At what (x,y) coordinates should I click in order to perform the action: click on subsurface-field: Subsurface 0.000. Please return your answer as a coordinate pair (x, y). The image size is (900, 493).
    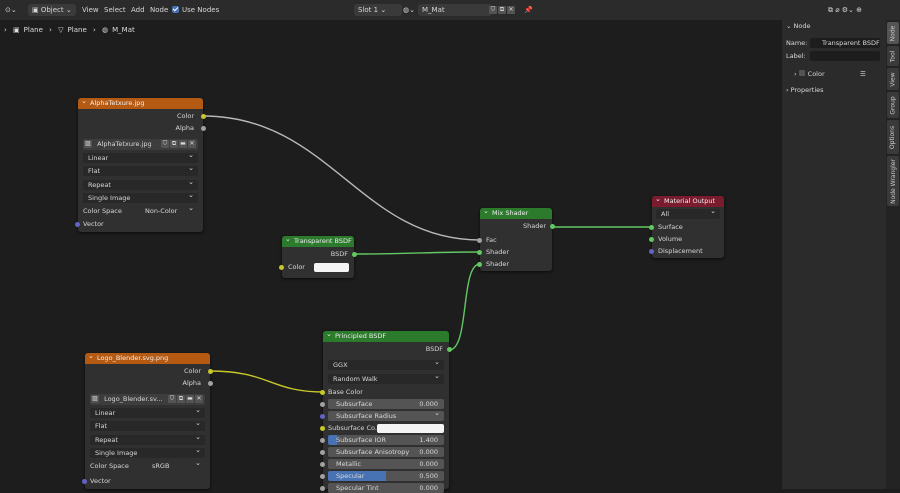
    Looking at the image, I should click on (386, 404).